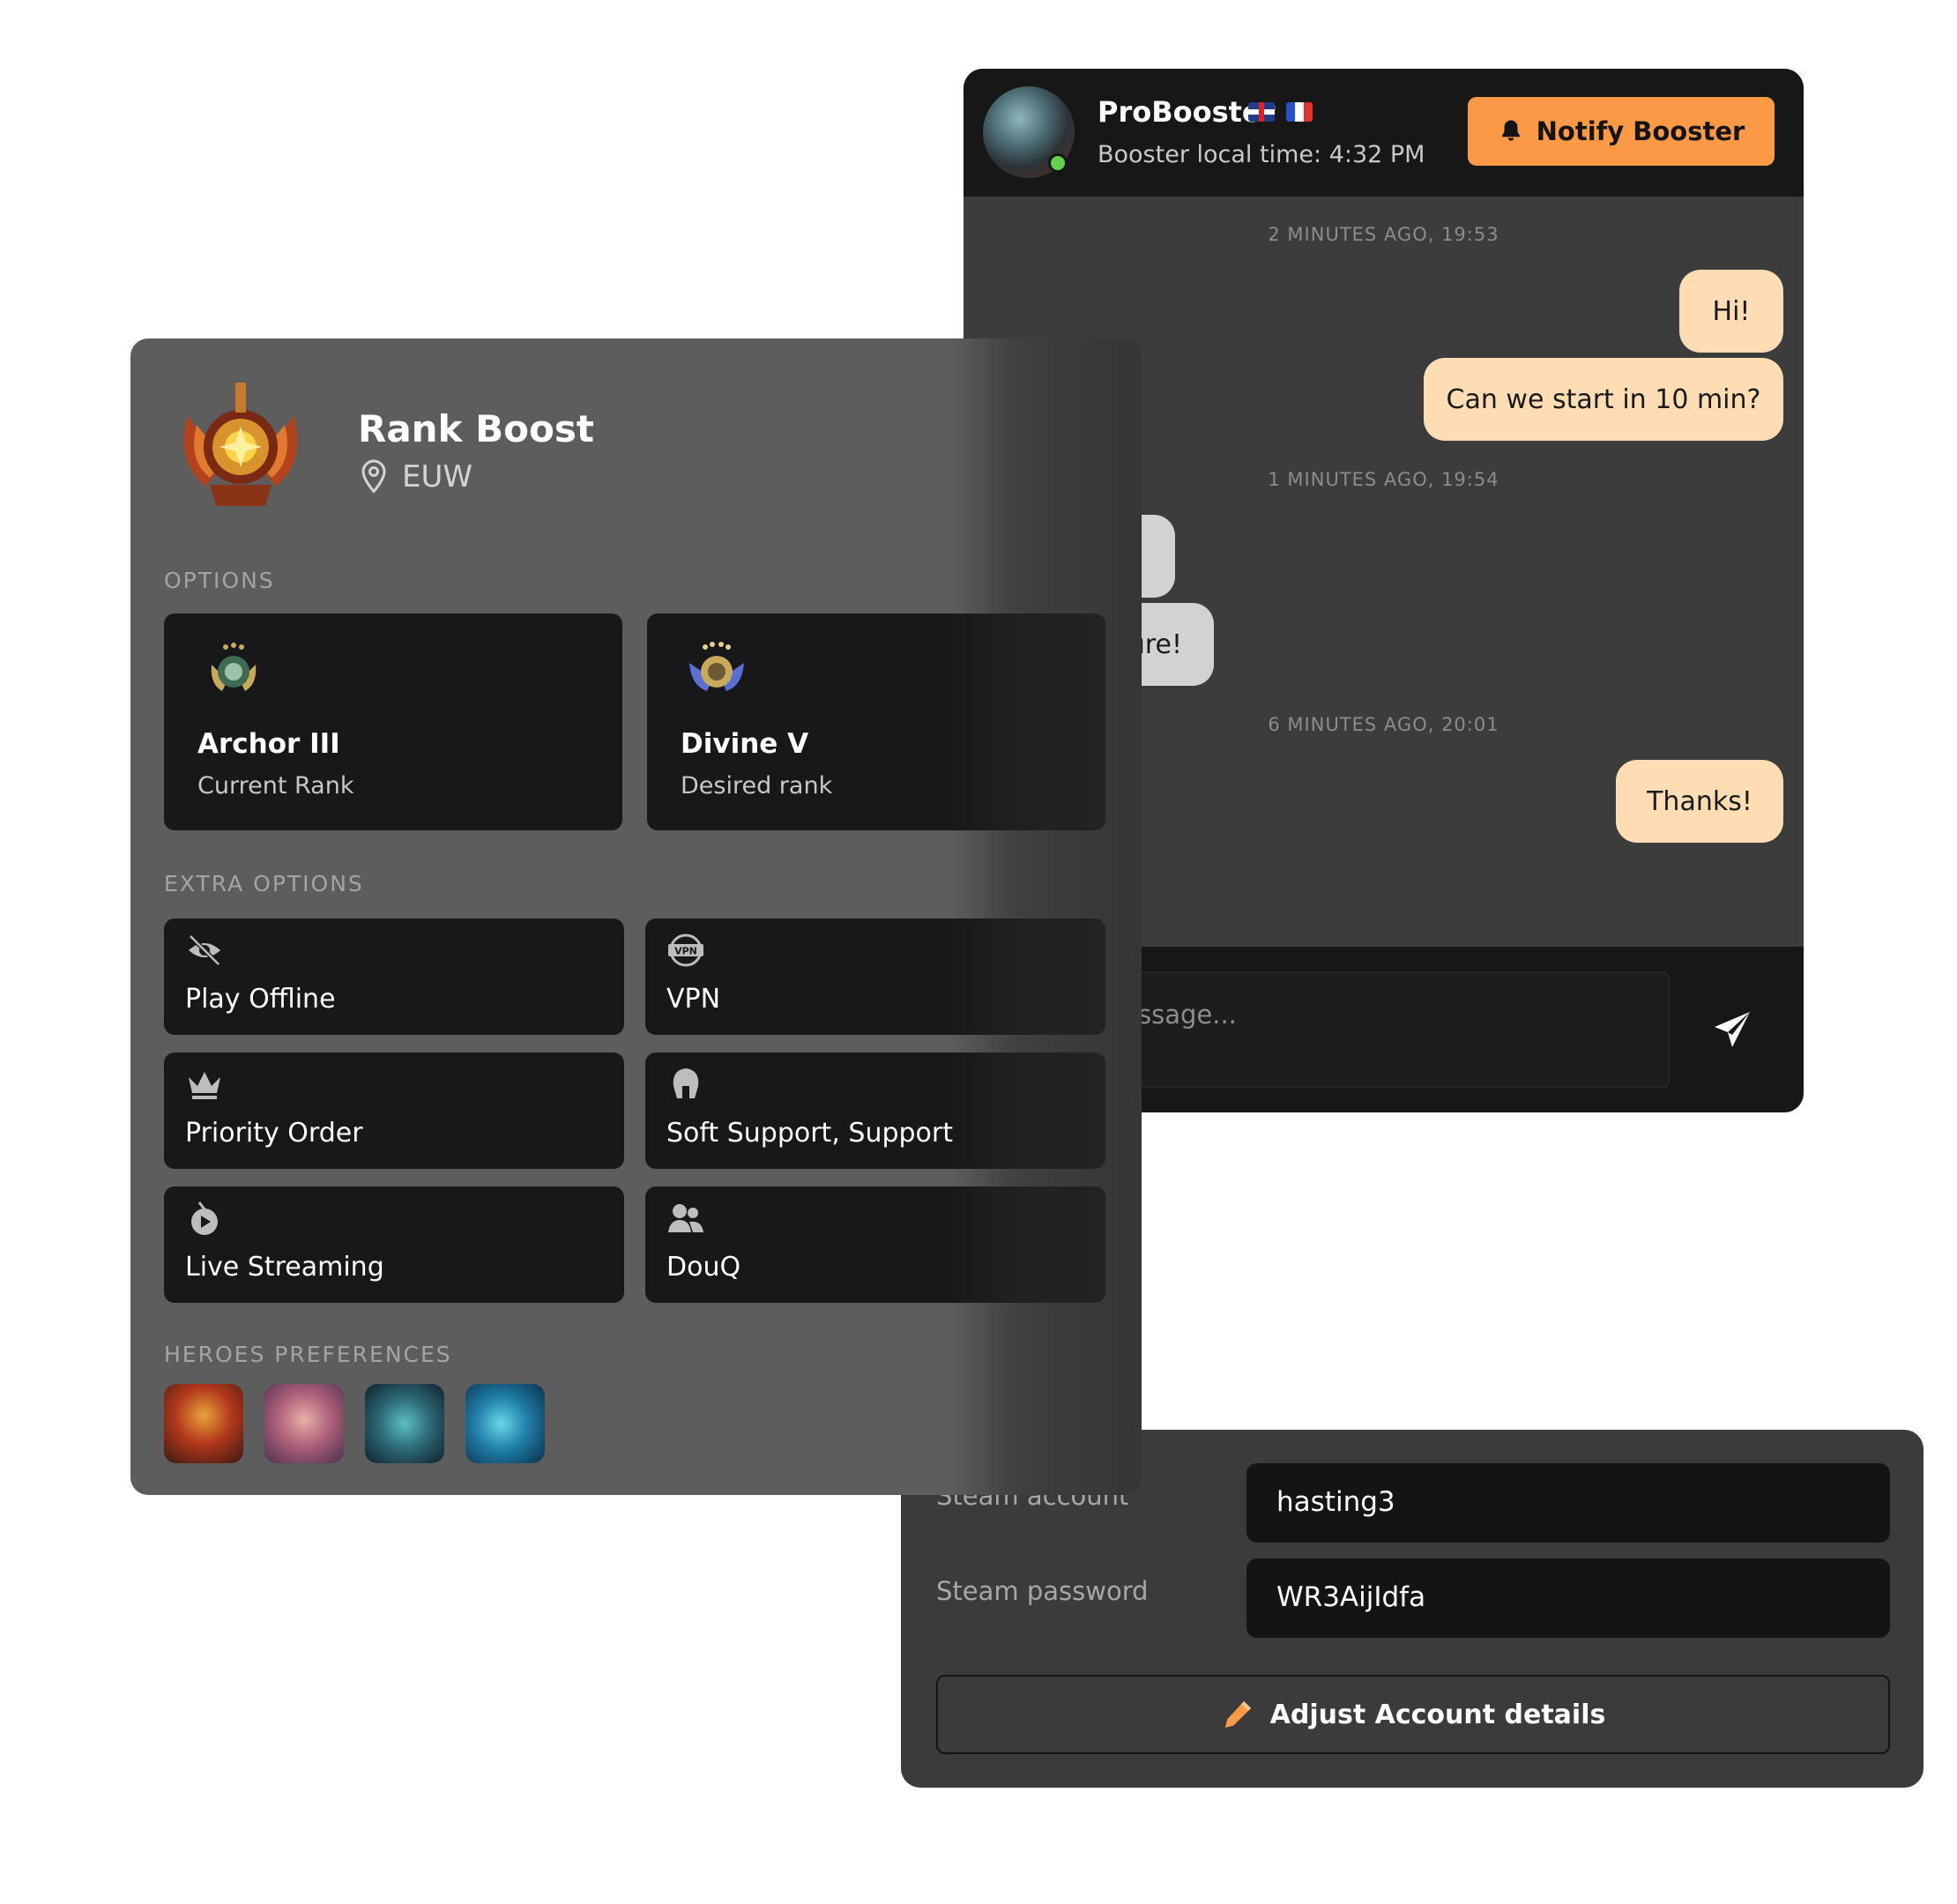 The width and height of the screenshot is (1957, 1904). I want to click on option-duoq: DouQ, so click(875, 1245).